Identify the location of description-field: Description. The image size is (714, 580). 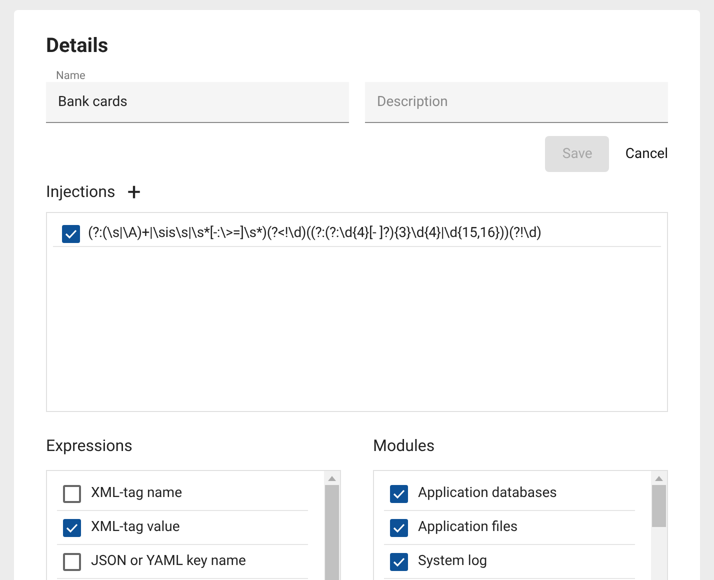
(516, 102).